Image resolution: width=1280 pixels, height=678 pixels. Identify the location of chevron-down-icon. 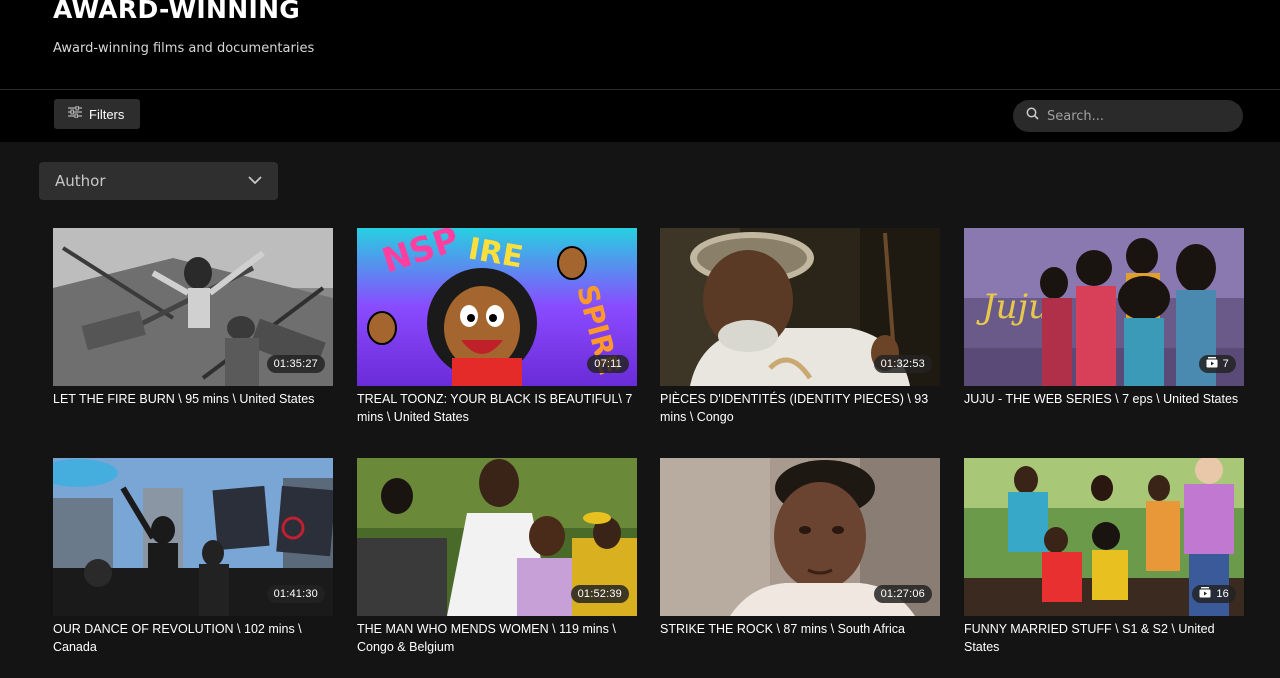
(255, 181).